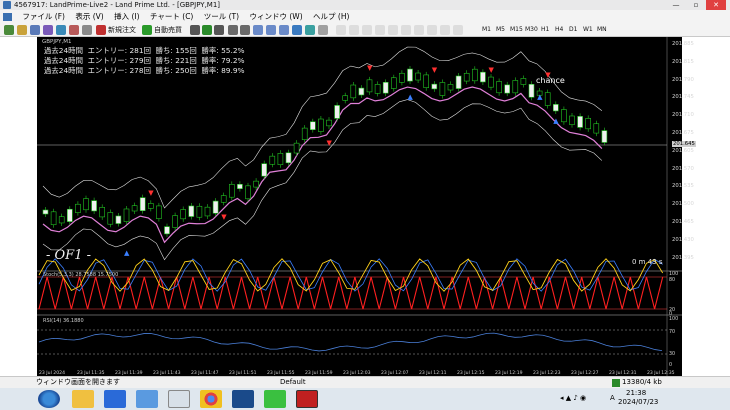  Describe the element at coordinates (284, 30) in the screenshot. I see `chart-shift-icon` at that location.